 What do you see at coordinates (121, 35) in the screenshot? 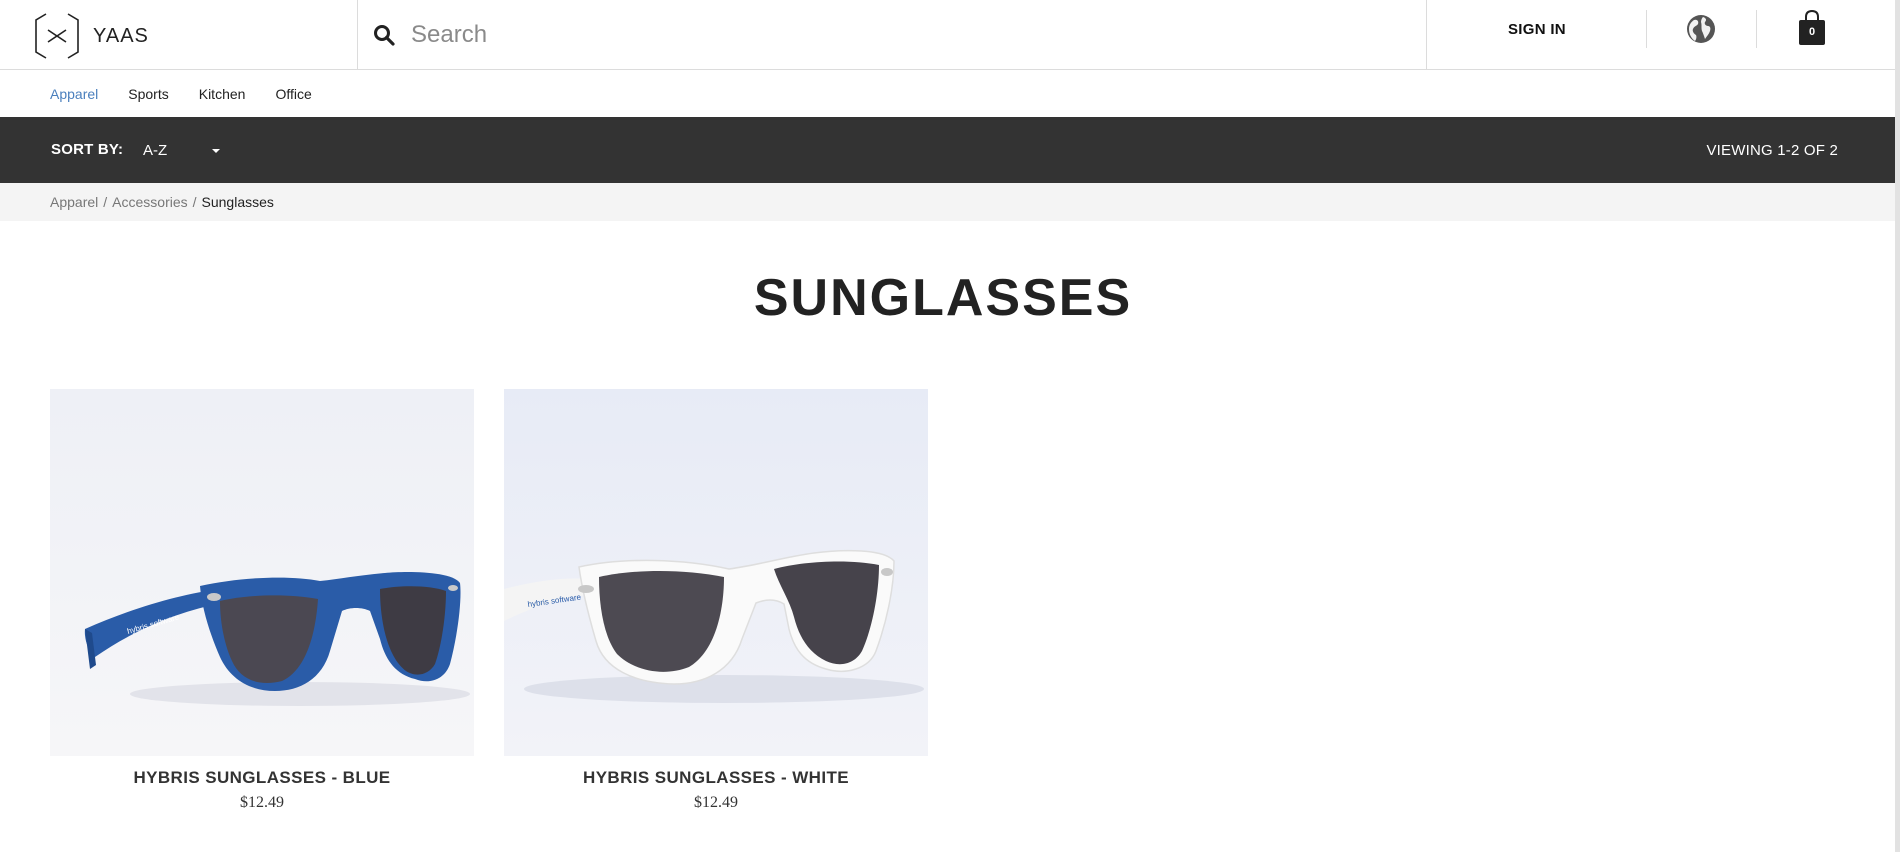
I see `logo-text: YAAS` at bounding box center [121, 35].